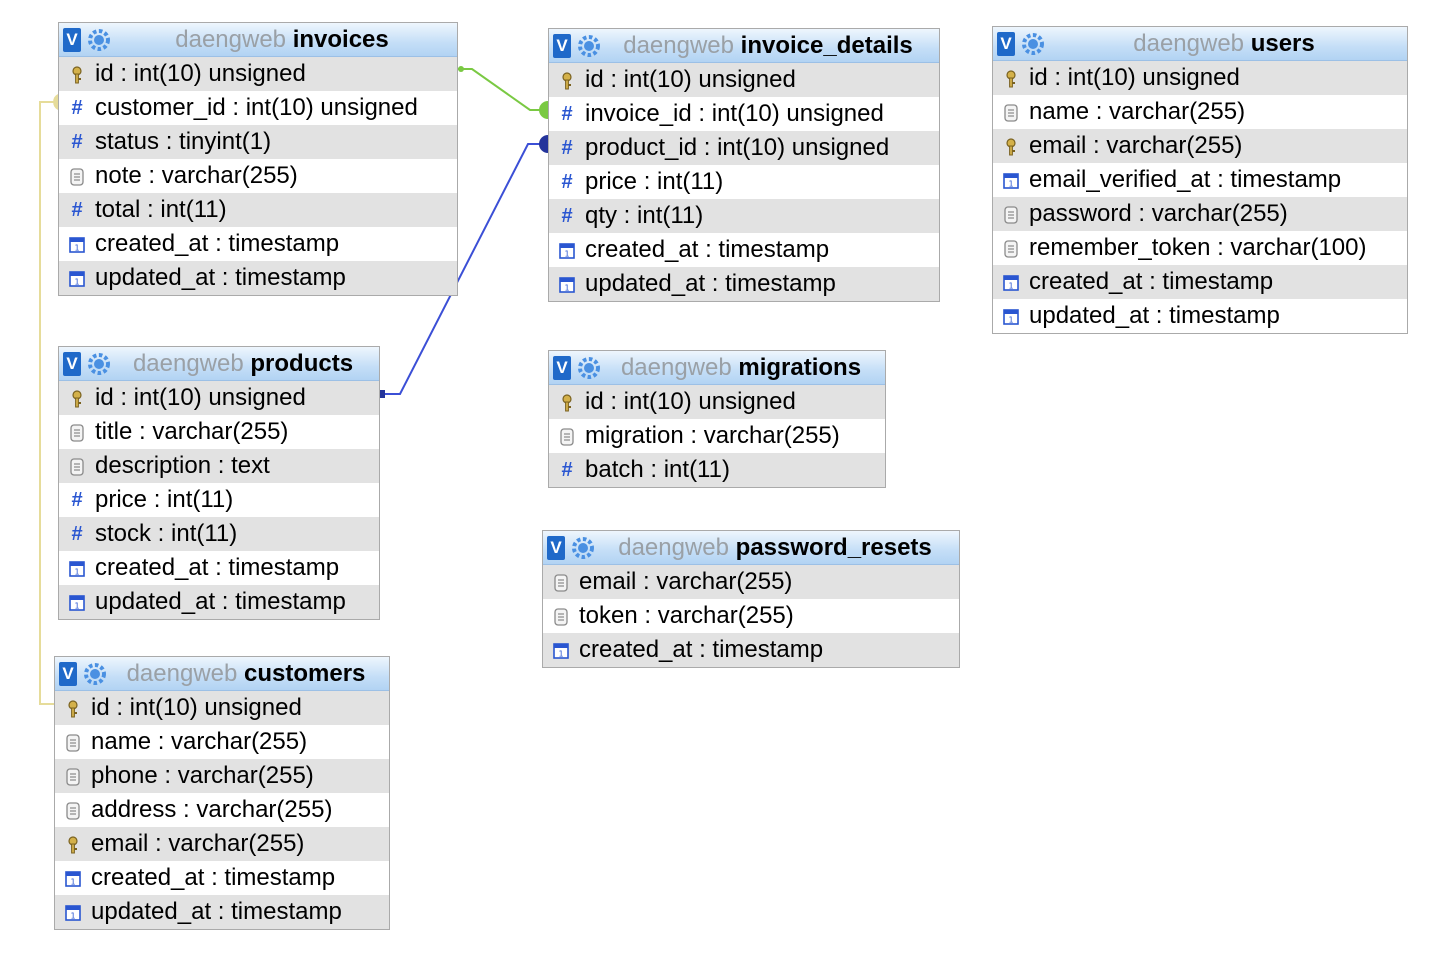 The image size is (1454, 974). I want to click on table-column-row: # total : int(11), so click(258, 210).